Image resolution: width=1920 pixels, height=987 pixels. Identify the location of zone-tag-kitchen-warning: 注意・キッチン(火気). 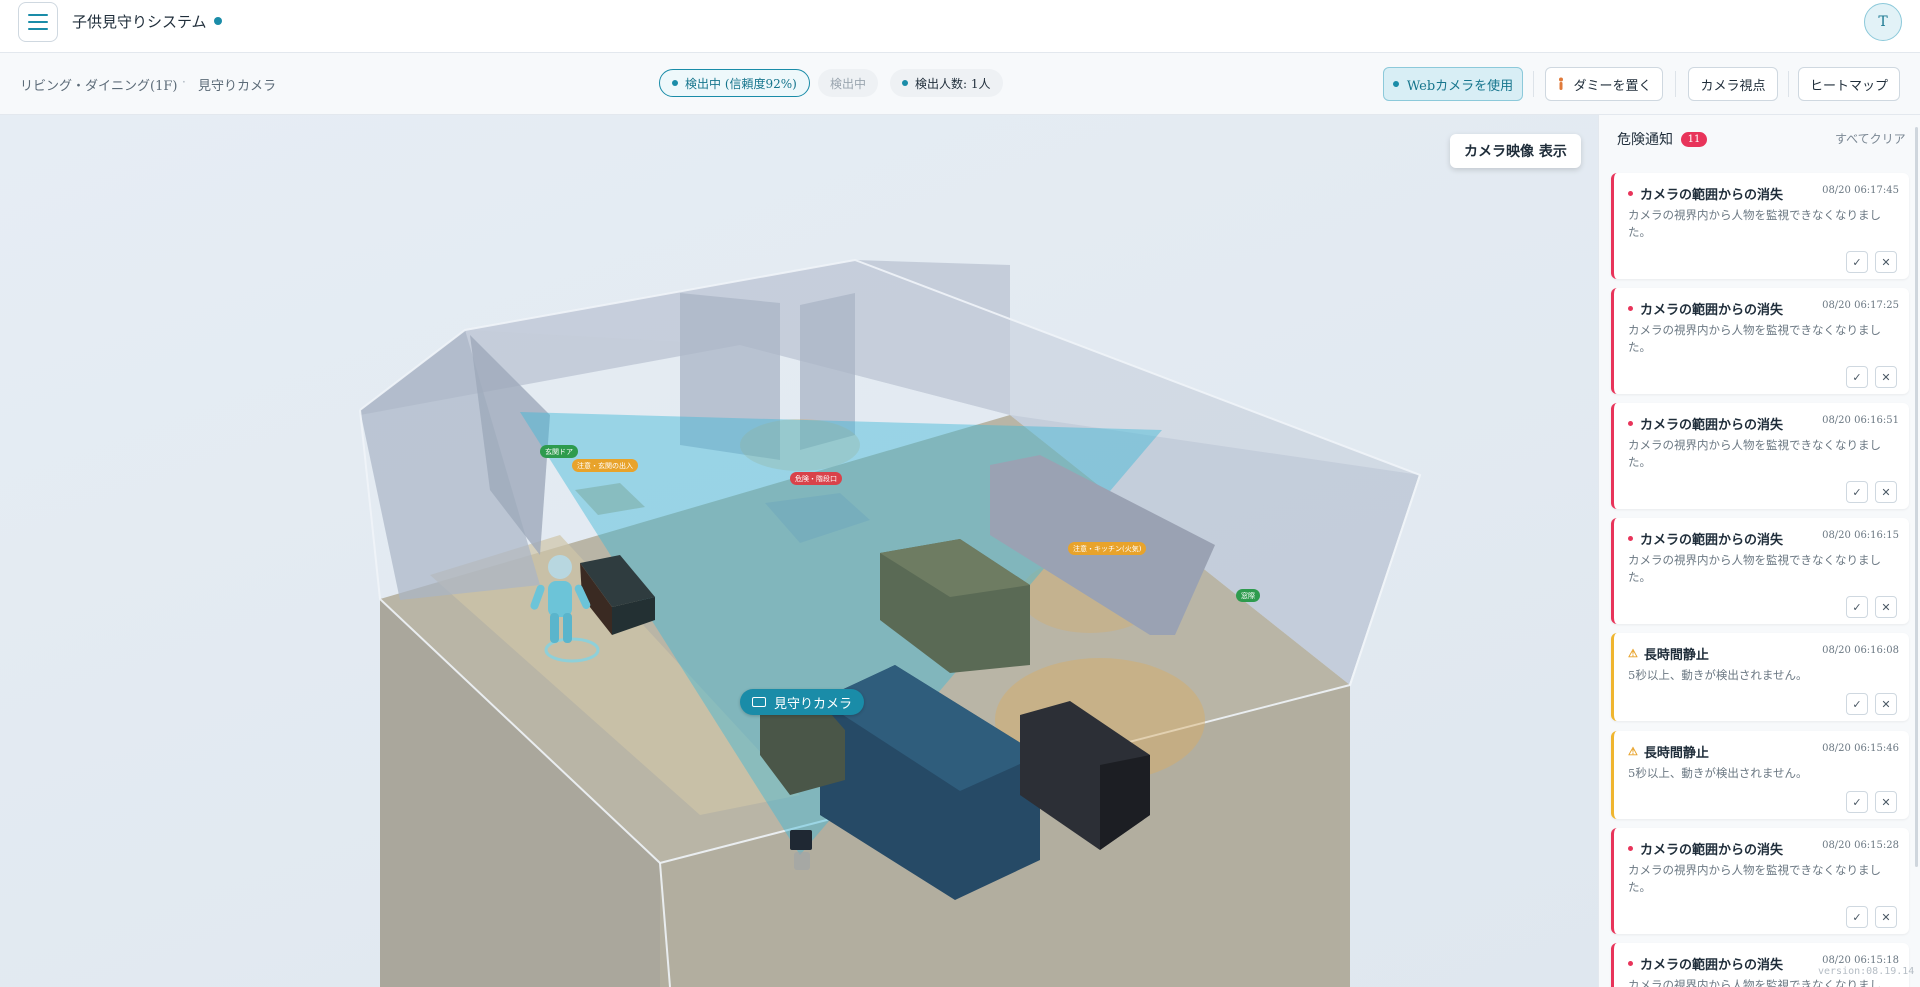
(1107, 548).